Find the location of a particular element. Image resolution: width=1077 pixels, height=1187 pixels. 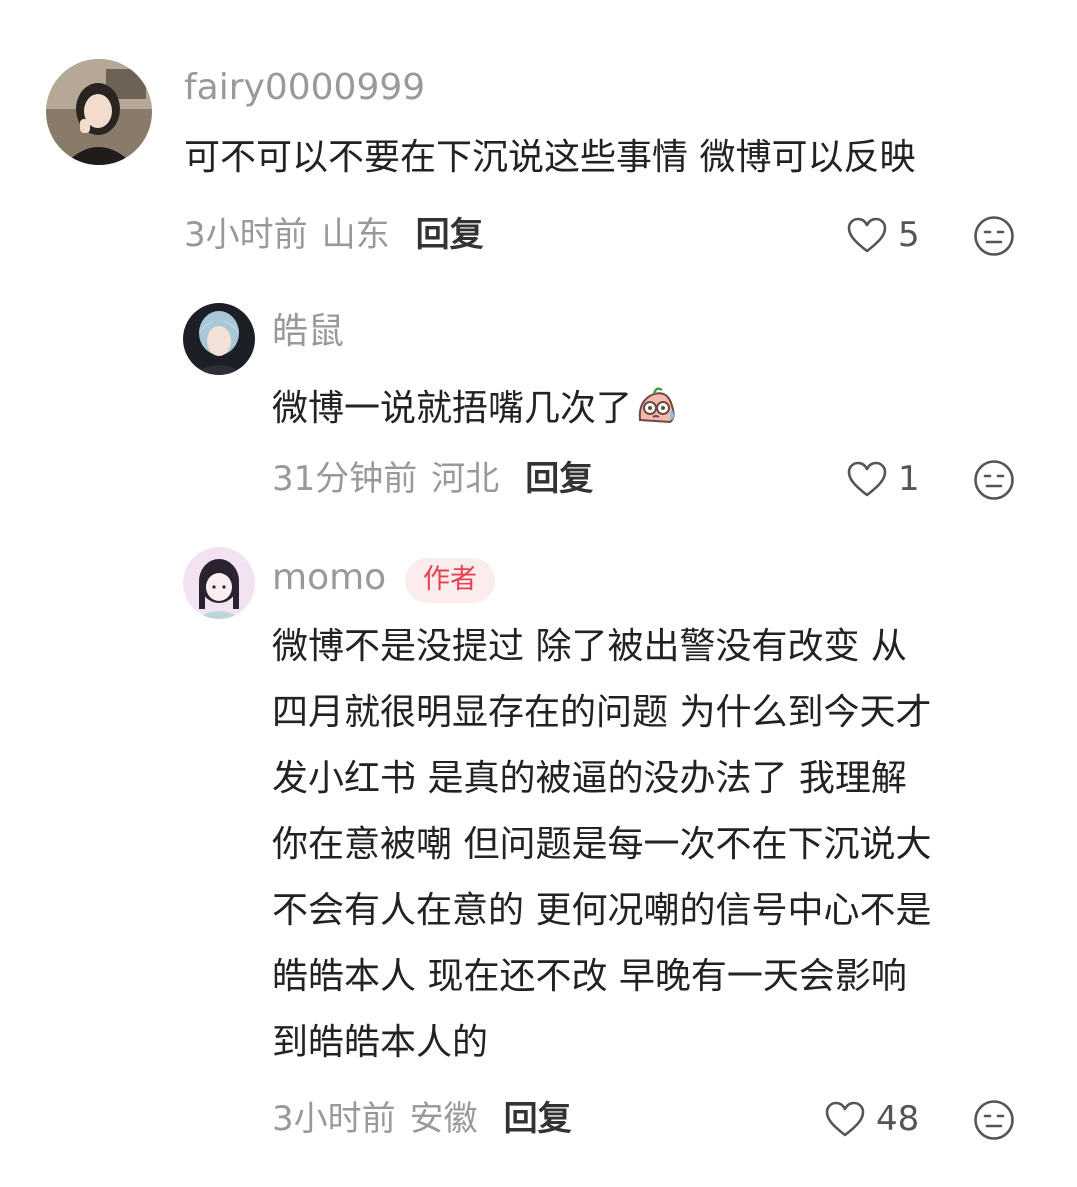

username: momo is located at coordinates (329, 578).